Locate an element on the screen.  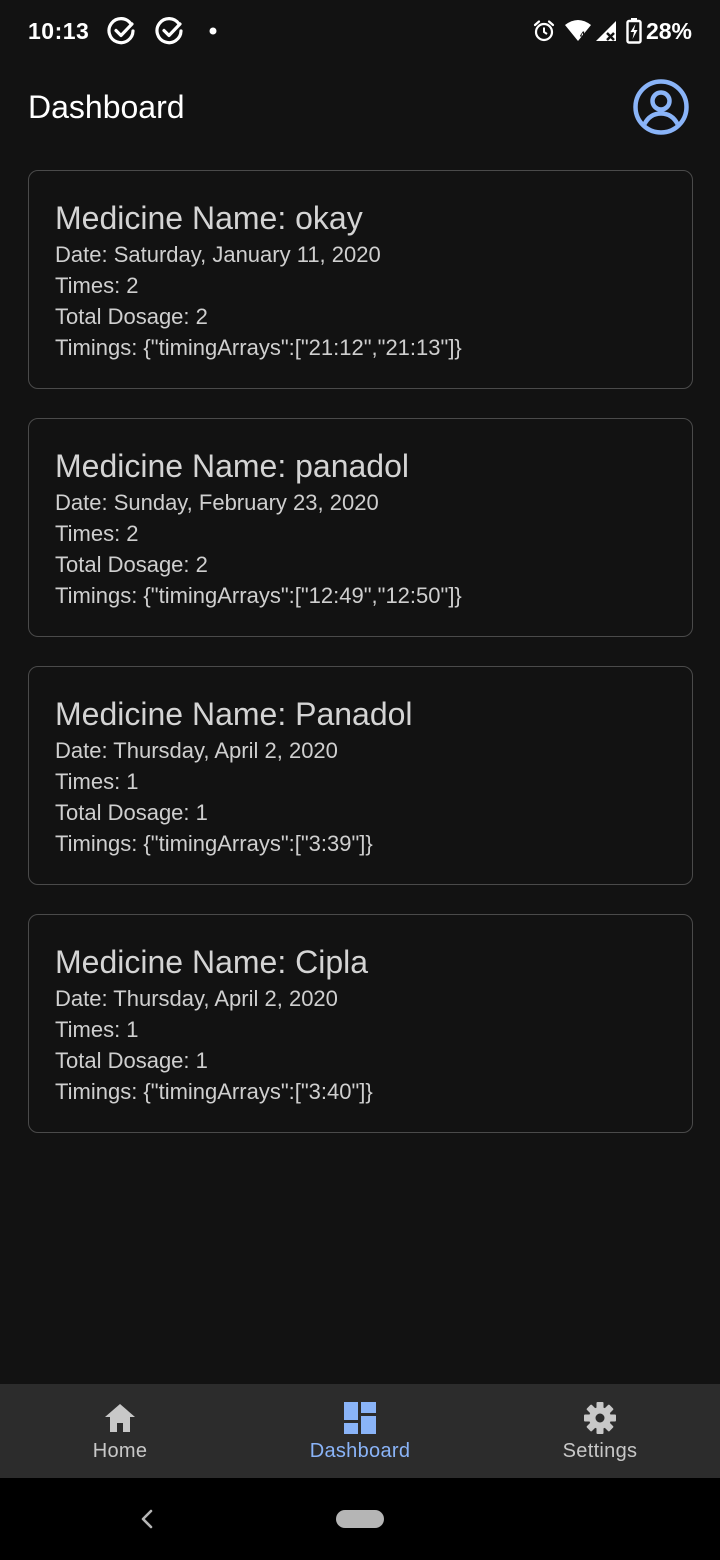
bottom-navigation: Home Dashboard Settings is located at coordinates (360, 1431).